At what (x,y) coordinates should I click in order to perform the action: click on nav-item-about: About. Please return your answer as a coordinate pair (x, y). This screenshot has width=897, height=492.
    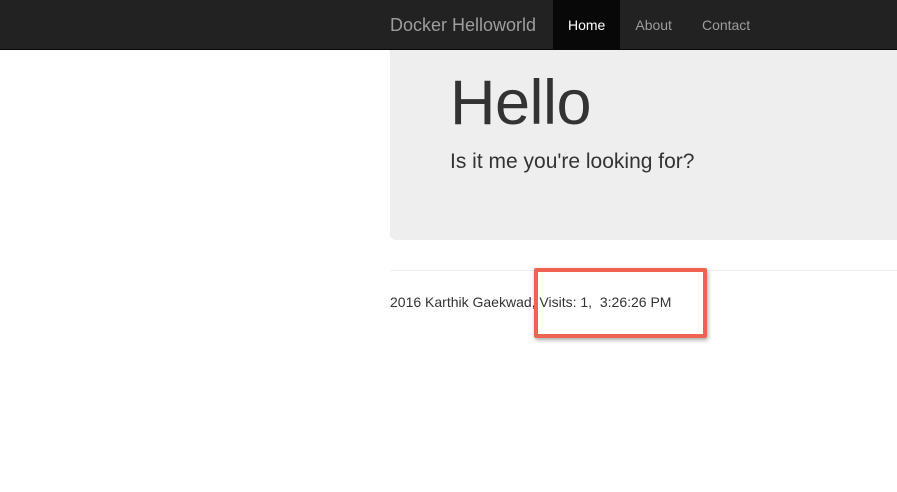
    Looking at the image, I should click on (653, 25).